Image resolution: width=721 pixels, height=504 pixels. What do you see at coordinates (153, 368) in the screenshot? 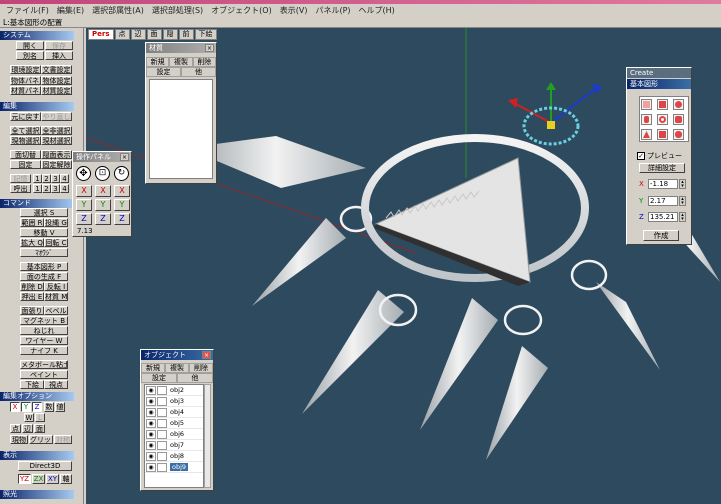
I see `object-new-button: 新規` at bounding box center [153, 368].